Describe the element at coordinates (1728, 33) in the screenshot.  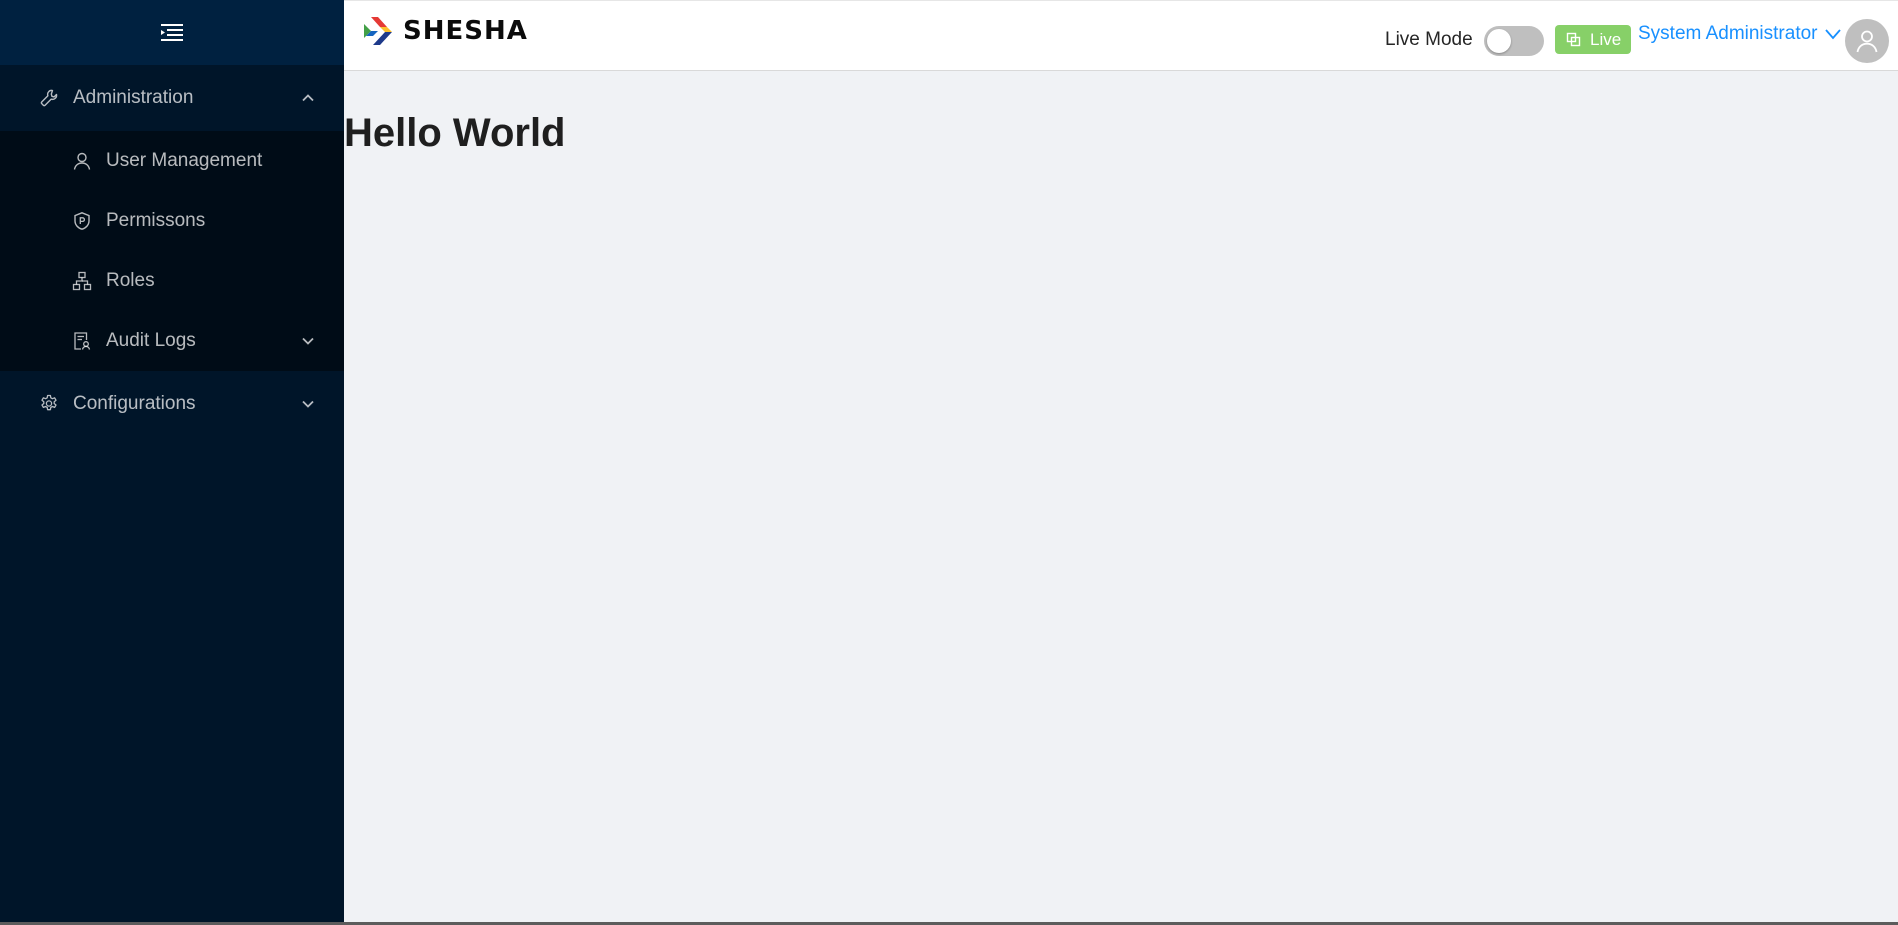
I see `user-name: System Administrator` at that location.